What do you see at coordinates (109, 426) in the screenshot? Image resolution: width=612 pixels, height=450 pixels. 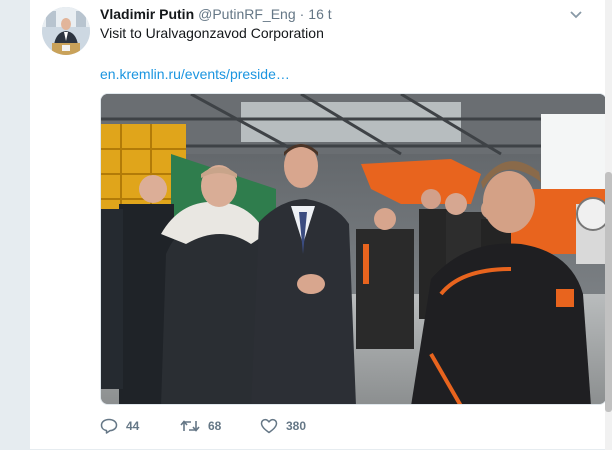 I see `reply-icon` at bounding box center [109, 426].